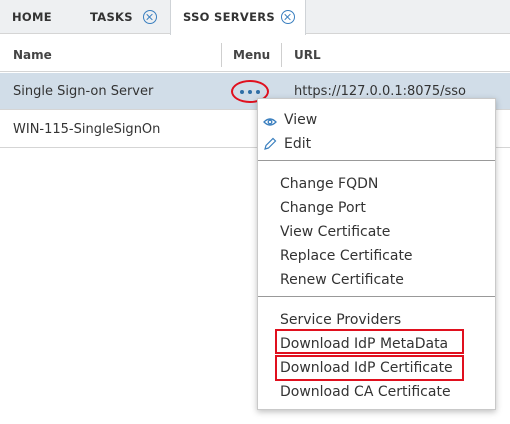 The width and height of the screenshot is (510, 424). What do you see at coordinates (340, 320) in the screenshot?
I see `menu-item-service-providers: Service Providers` at bounding box center [340, 320].